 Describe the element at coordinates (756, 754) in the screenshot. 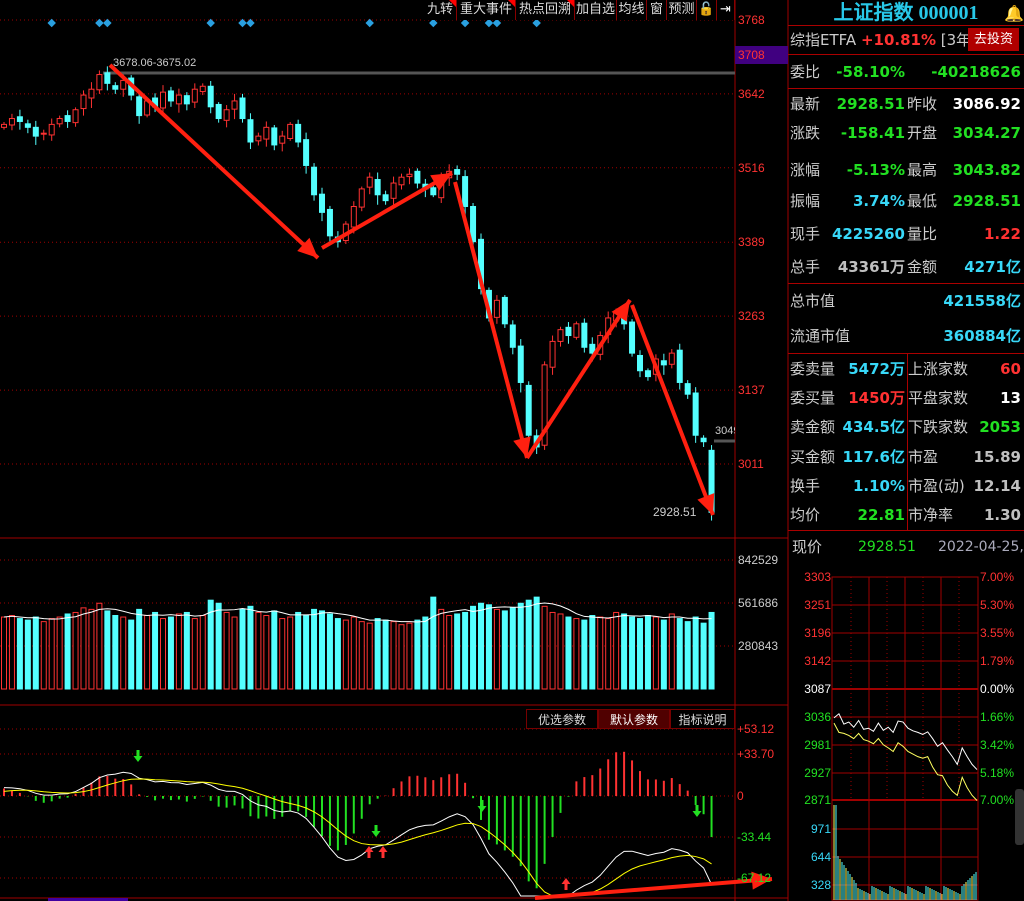

I see `macd-axis-label: +33.70` at that location.